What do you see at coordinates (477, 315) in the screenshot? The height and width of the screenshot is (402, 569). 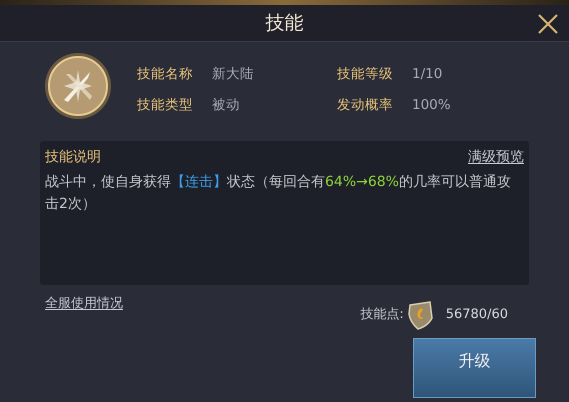 I see `skill-points-value: 56780/60` at bounding box center [477, 315].